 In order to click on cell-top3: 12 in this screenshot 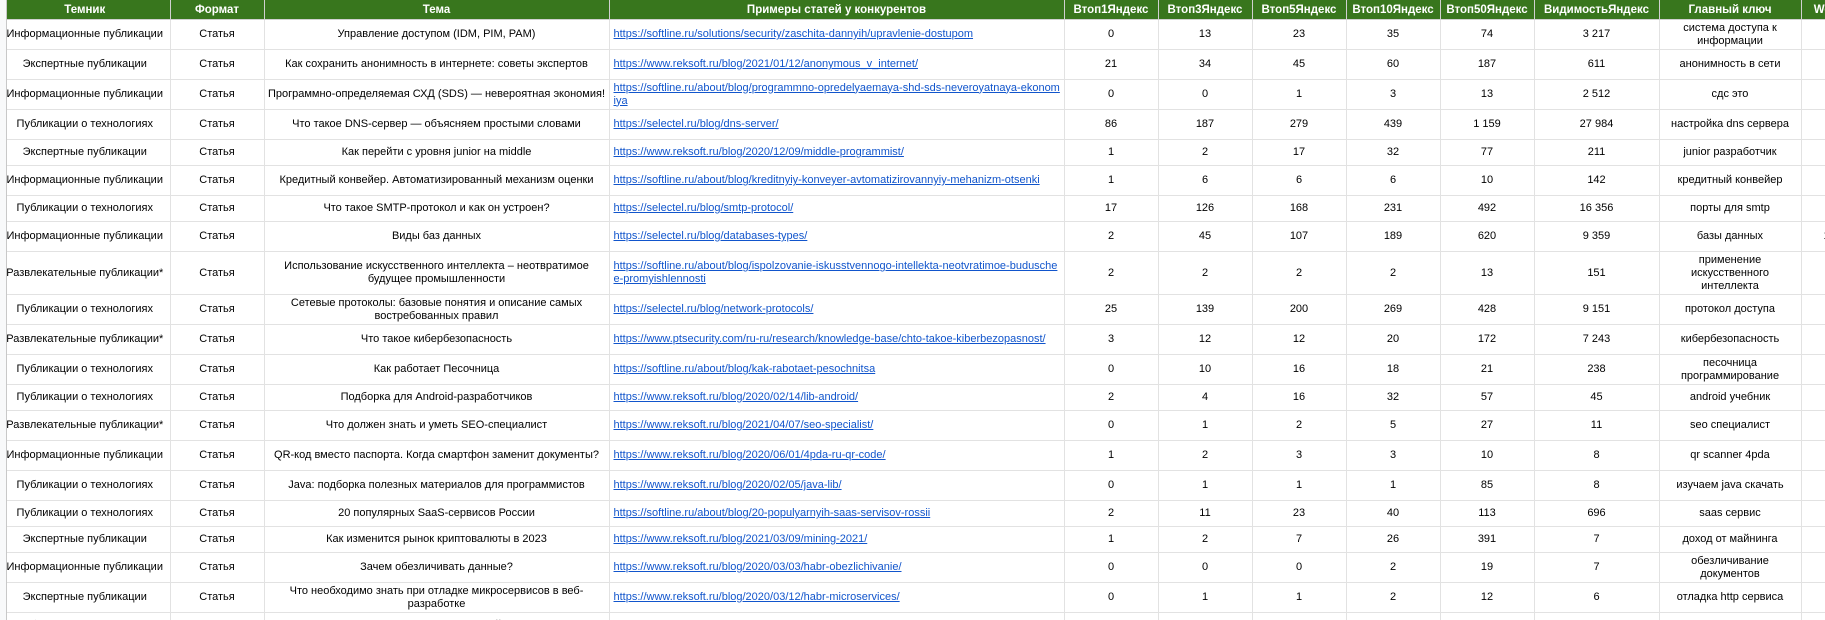, I will do `click(1205, 339)`.